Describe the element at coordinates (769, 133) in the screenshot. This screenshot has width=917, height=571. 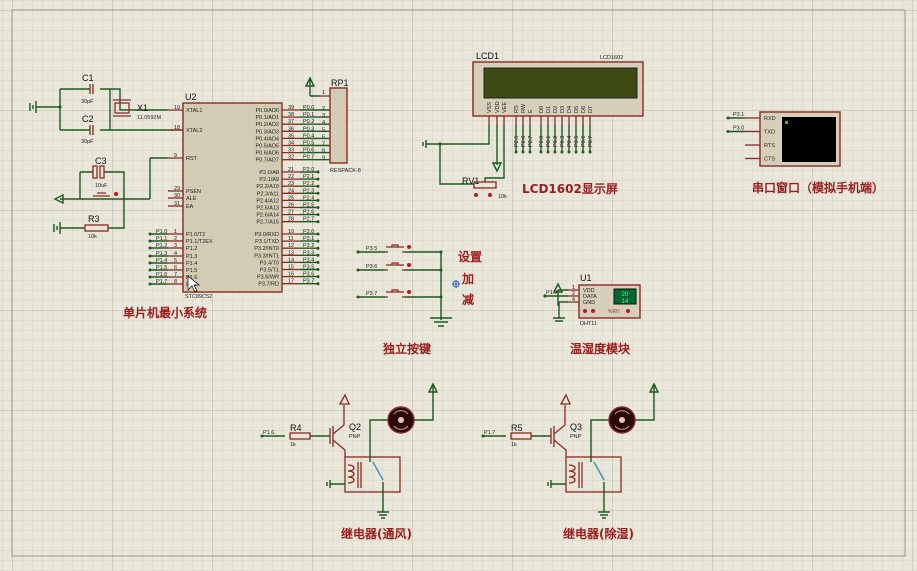
I see `terminal-pin-name: TXD` at that location.